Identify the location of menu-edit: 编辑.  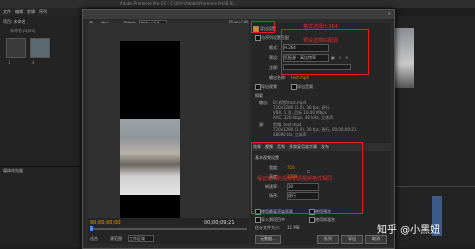
(19, 11).